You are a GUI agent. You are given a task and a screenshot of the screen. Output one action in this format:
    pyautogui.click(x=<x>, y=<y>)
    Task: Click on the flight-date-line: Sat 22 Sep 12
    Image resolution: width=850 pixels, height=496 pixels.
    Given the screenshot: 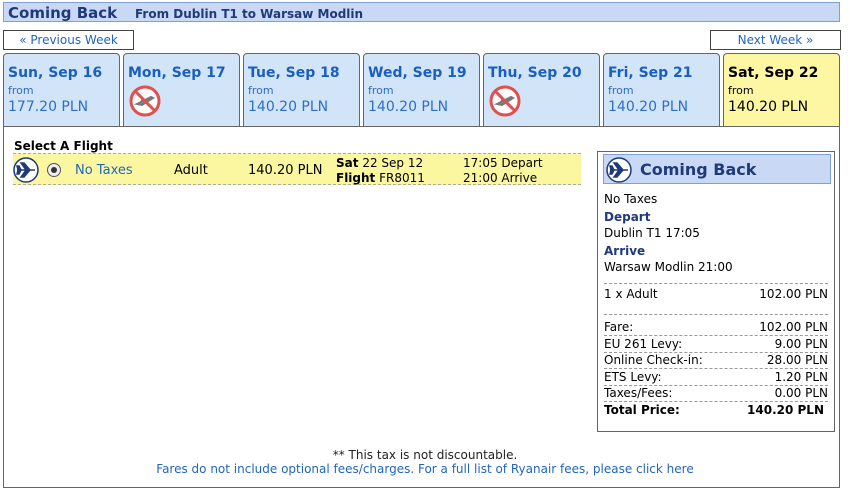 What is the action you would take?
    pyautogui.click(x=379, y=163)
    